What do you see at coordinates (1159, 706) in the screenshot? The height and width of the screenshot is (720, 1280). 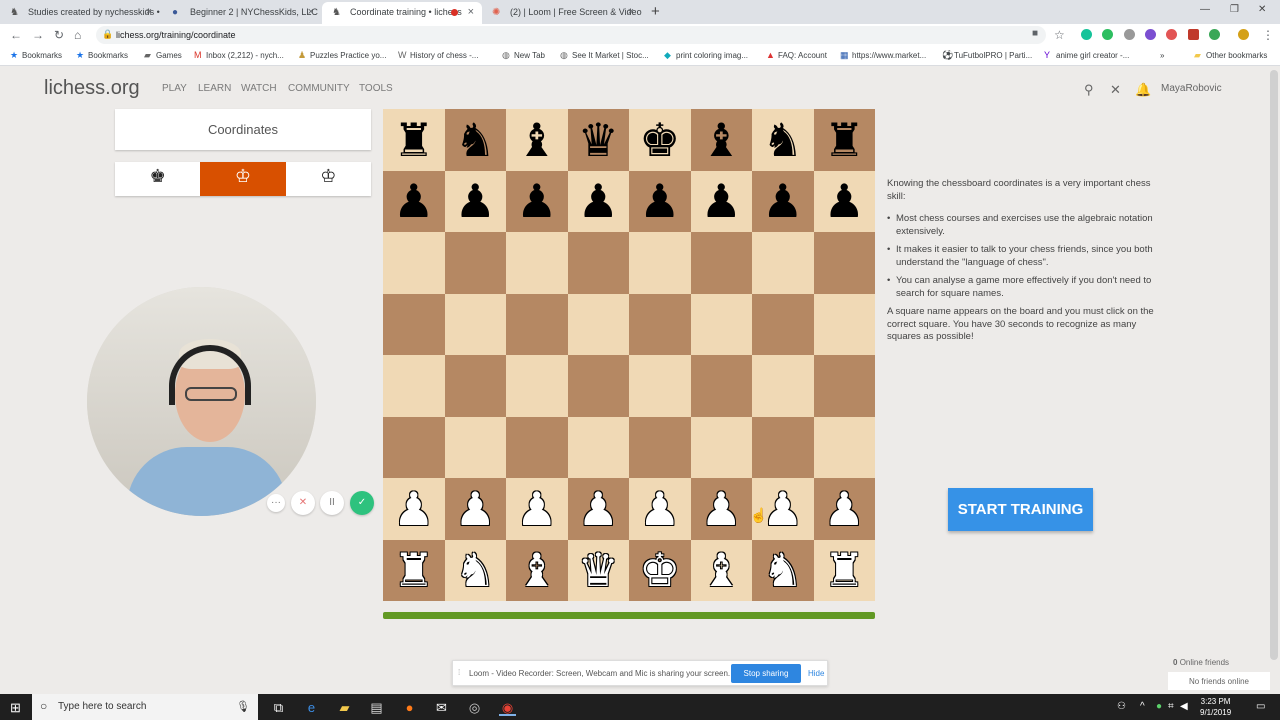 I see `security-icon: ●` at bounding box center [1159, 706].